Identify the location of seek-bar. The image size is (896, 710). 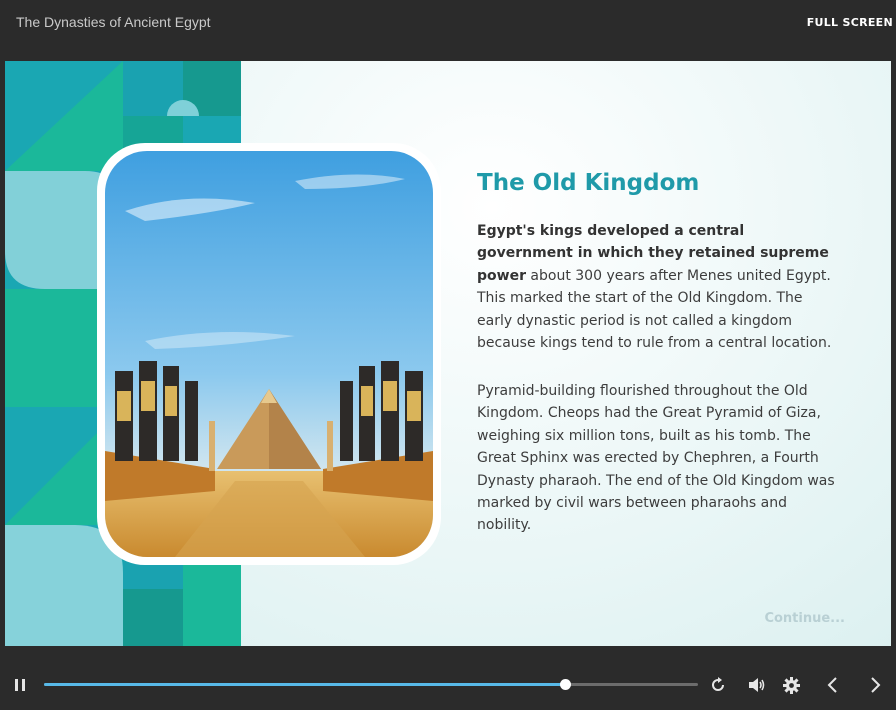
(371, 684).